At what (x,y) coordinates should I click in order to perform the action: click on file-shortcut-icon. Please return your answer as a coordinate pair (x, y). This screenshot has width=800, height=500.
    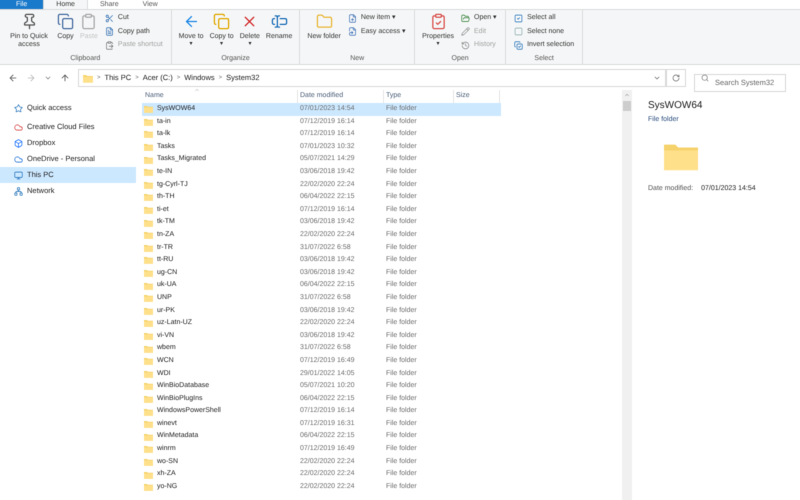
    Looking at the image, I should click on (352, 31).